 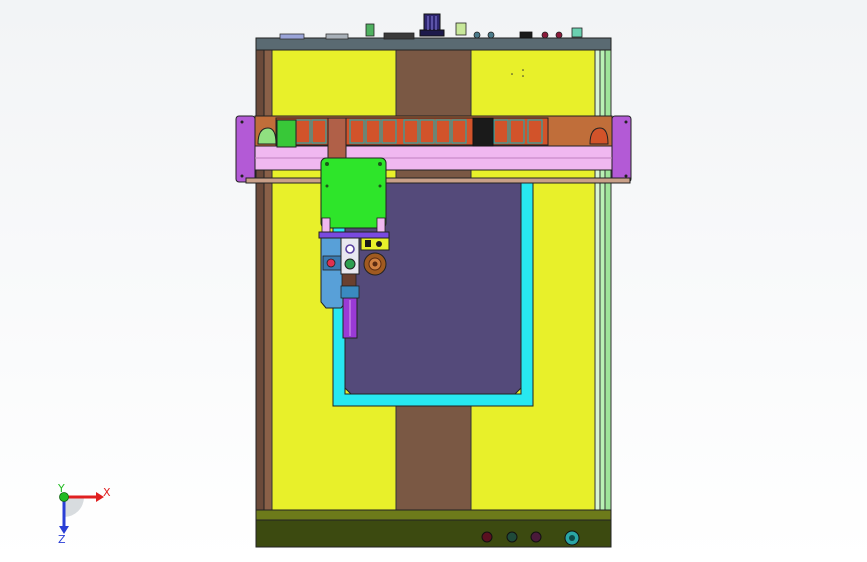 What do you see at coordinates (370, 30) in the screenshot?
I see `connector-pin` at bounding box center [370, 30].